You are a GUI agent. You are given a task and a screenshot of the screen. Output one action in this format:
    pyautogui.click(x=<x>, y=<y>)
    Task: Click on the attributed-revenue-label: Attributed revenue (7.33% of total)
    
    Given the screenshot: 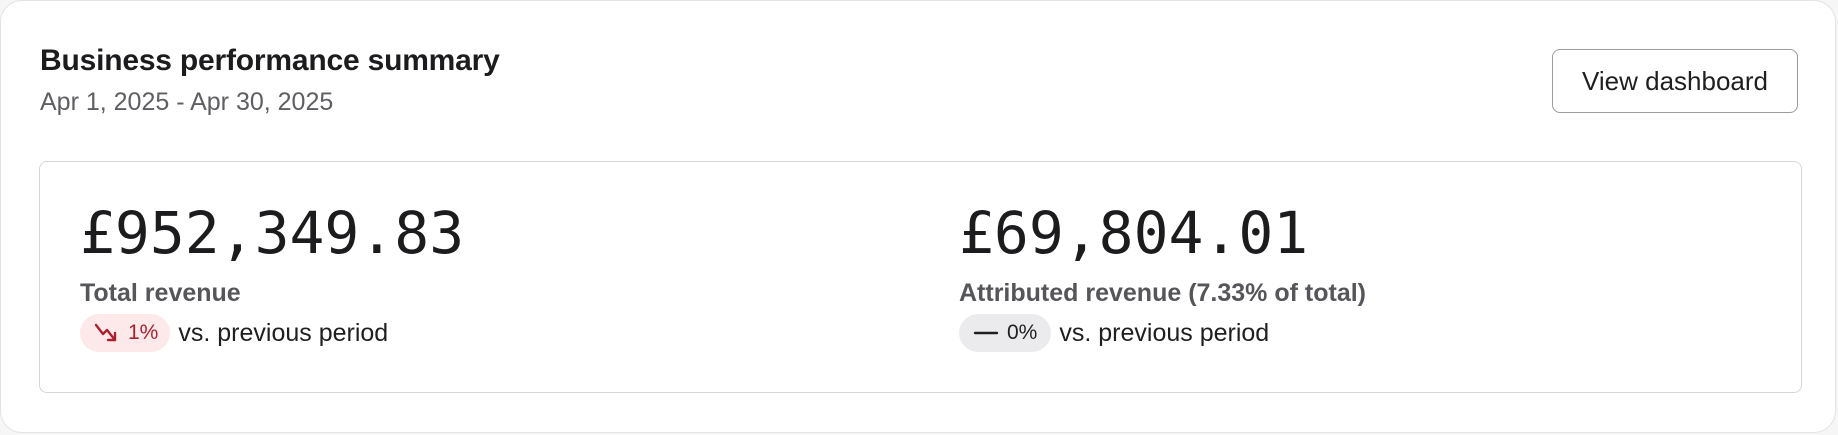 What is the action you would take?
    pyautogui.click(x=1162, y=293)
    